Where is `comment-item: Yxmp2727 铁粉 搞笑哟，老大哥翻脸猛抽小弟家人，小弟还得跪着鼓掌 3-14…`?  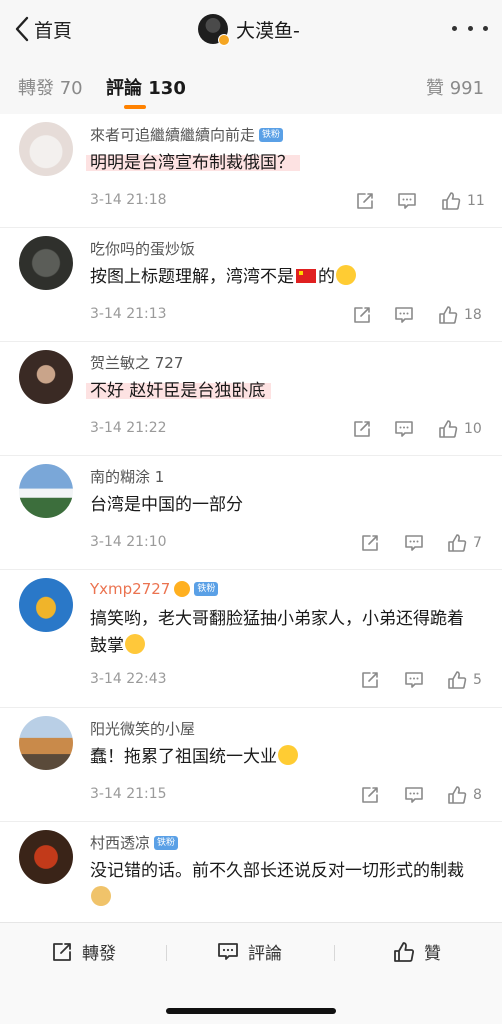
comment-item: Yxmp2727 铁粉 搞笑哟，老大哥翻脸猛抽小弟家人，小弟还得跪着鼓掌 3-14… is located at coordinates (251, 639).